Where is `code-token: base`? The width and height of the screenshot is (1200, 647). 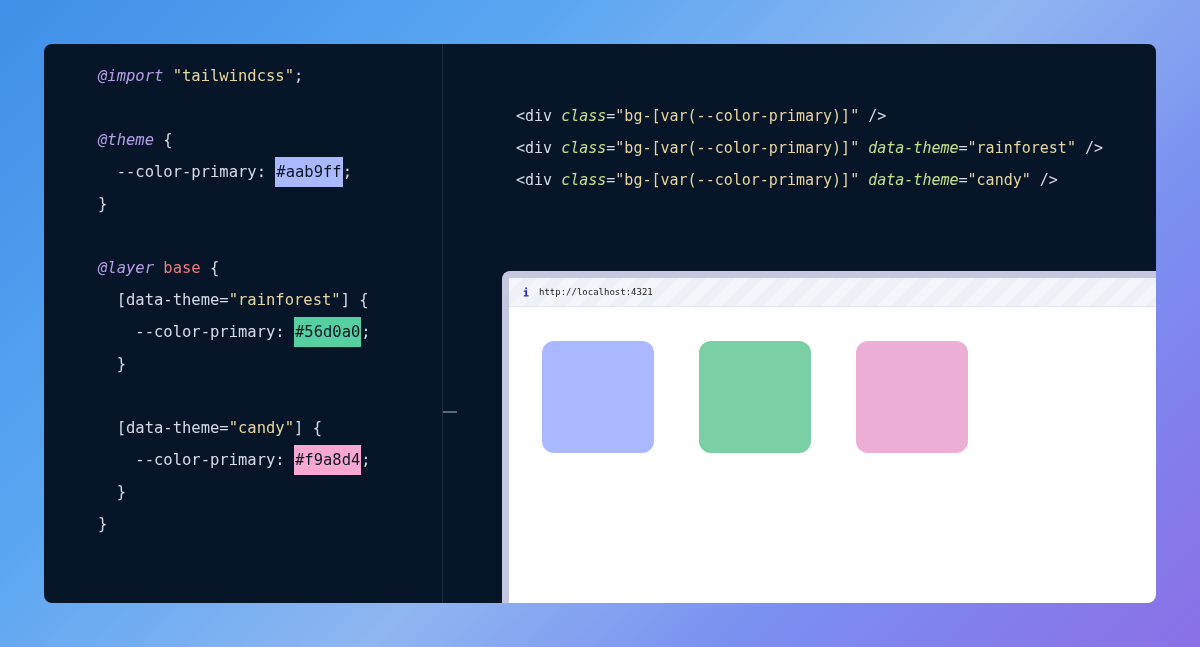 code-token: base is located at coordinates (181, 268).